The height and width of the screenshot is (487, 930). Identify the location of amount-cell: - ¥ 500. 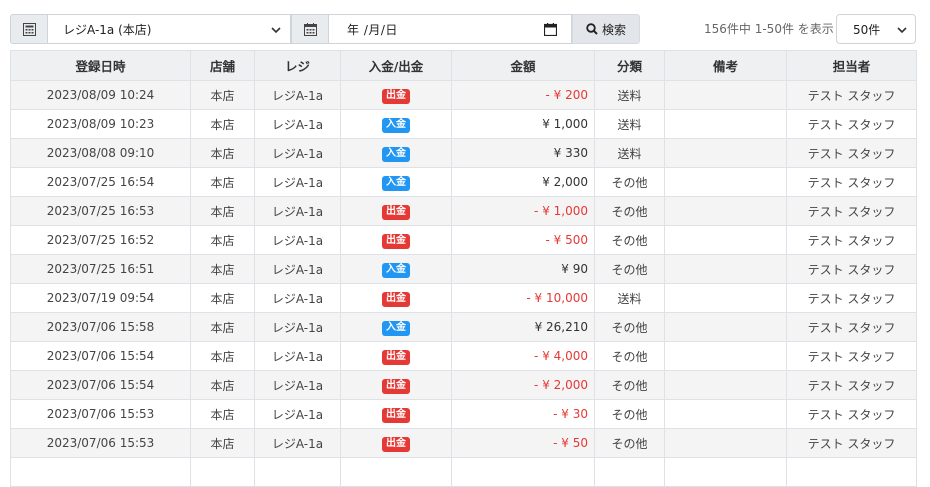
(523, 240).